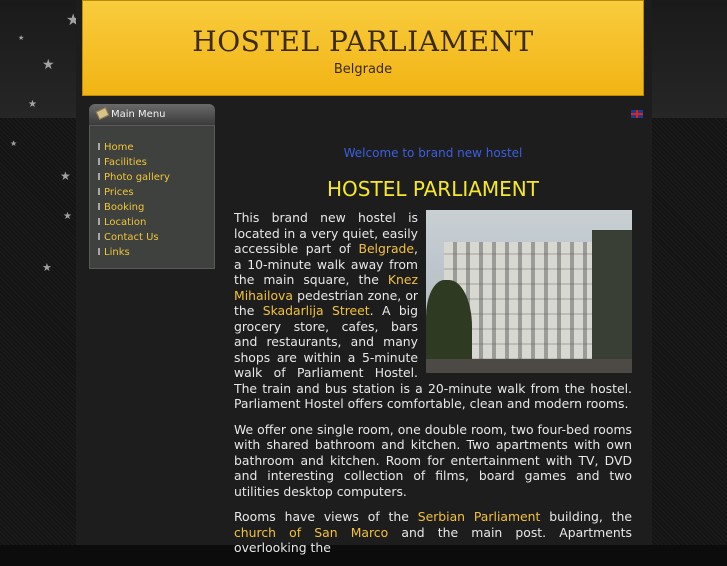  Describe the element at coordinates (433, 153) in the screenshot. I see `welcome-text: Welcome to brand new hostel` at that location.